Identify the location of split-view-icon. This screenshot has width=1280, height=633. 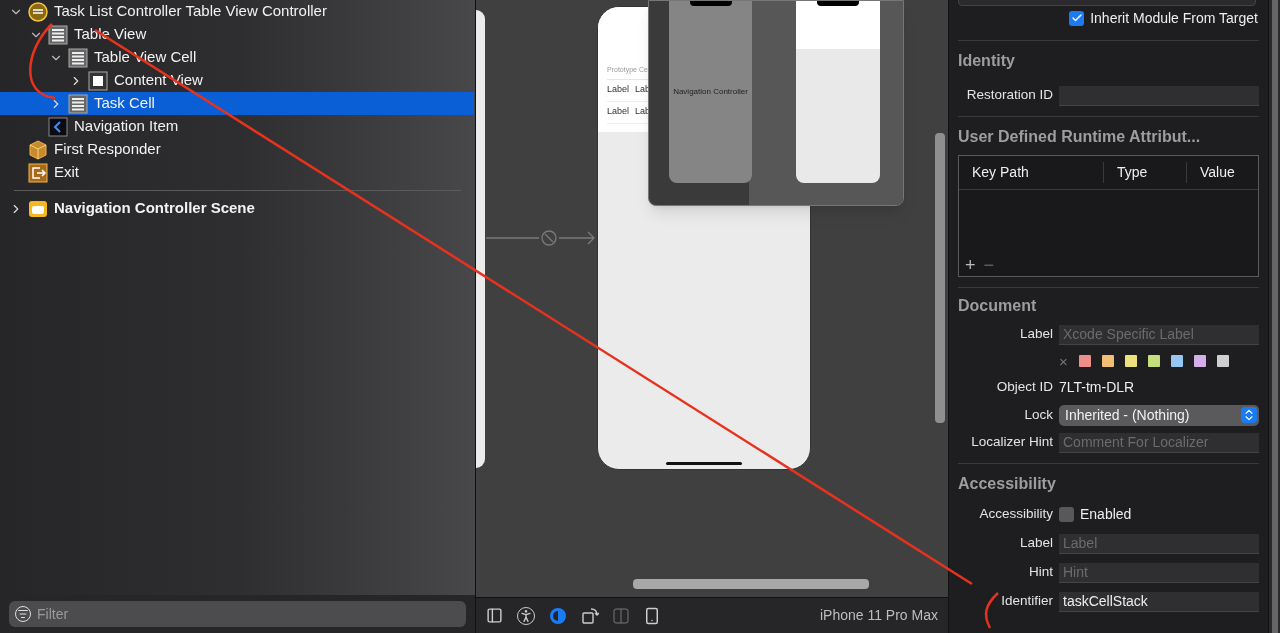
(621, 615).